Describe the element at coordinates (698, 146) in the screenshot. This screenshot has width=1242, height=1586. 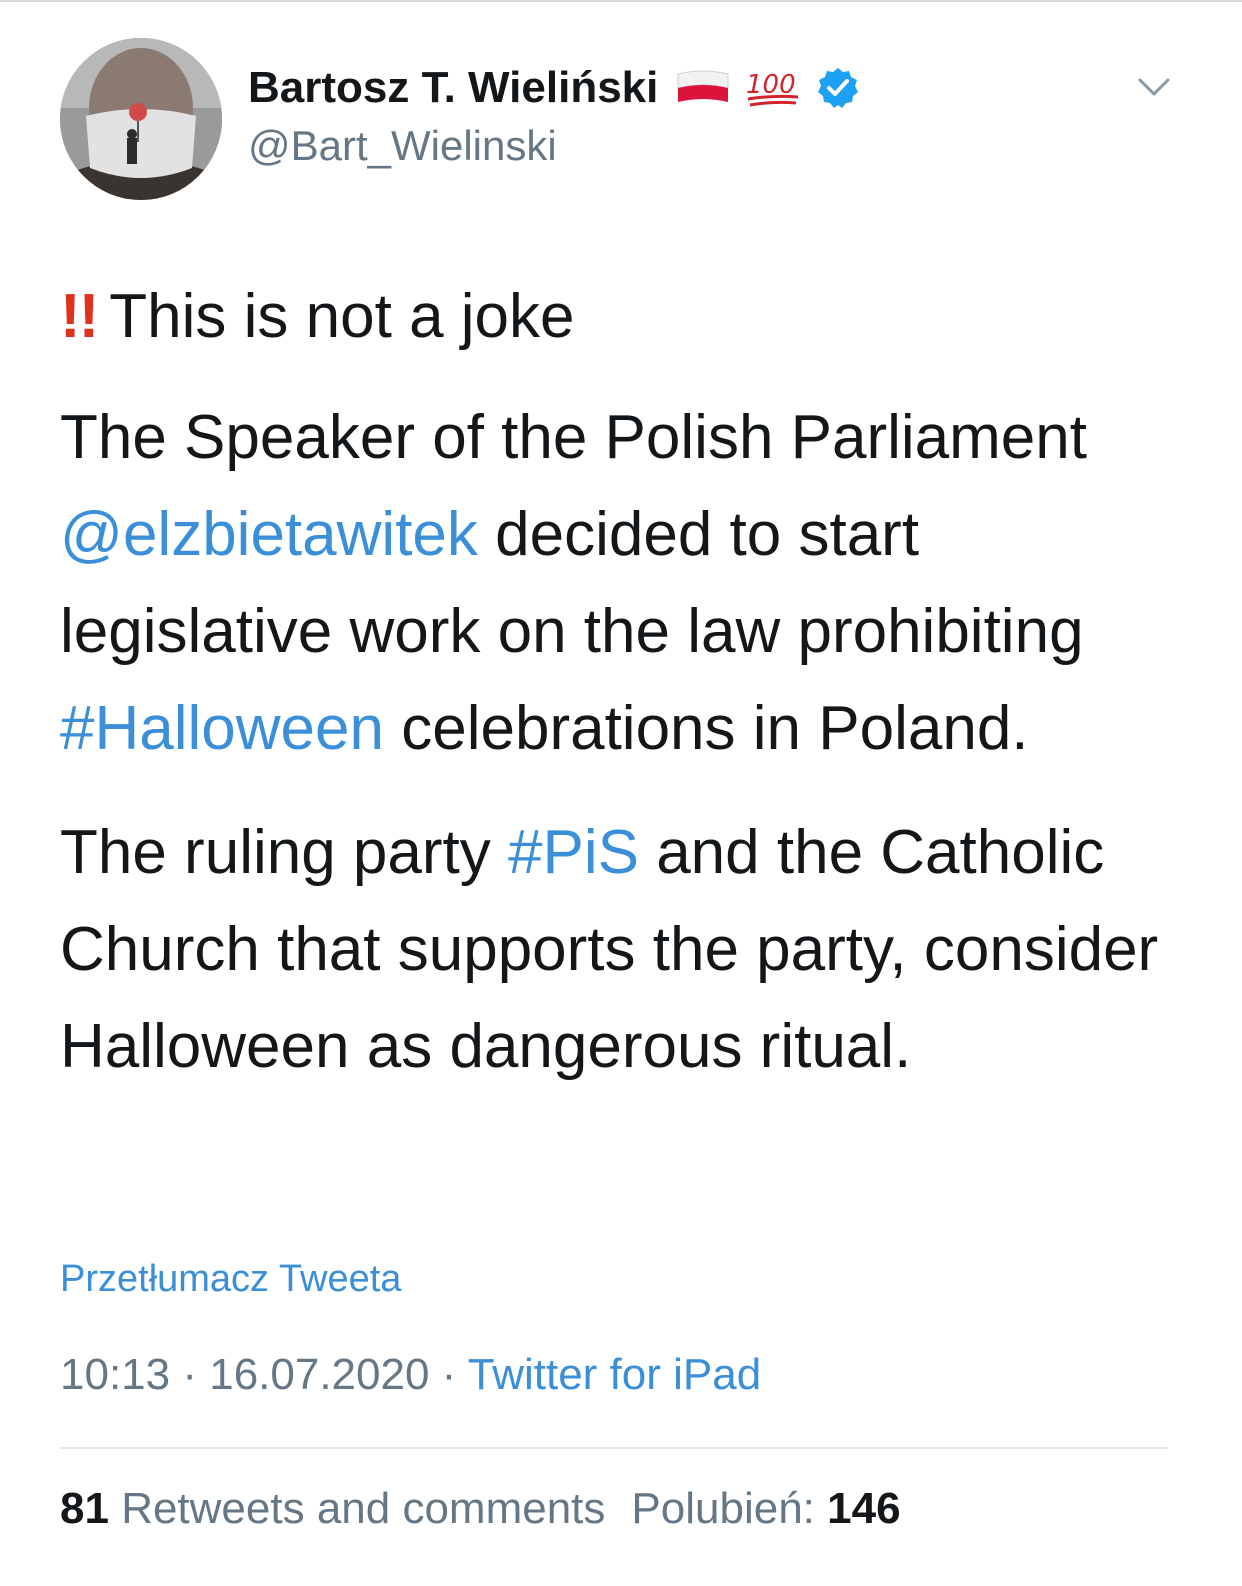
I see `user-handle: @Bart_Wielinski` at that location.